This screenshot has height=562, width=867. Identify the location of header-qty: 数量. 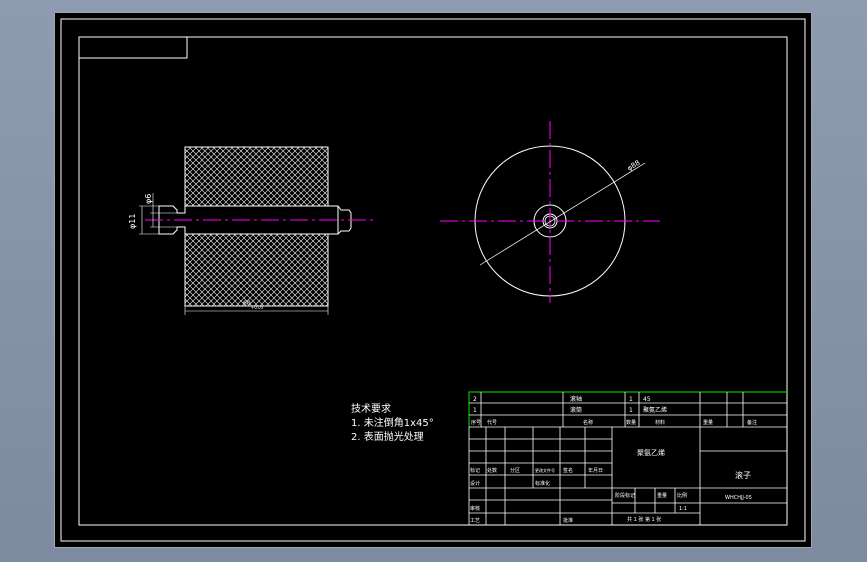
(631, 422).